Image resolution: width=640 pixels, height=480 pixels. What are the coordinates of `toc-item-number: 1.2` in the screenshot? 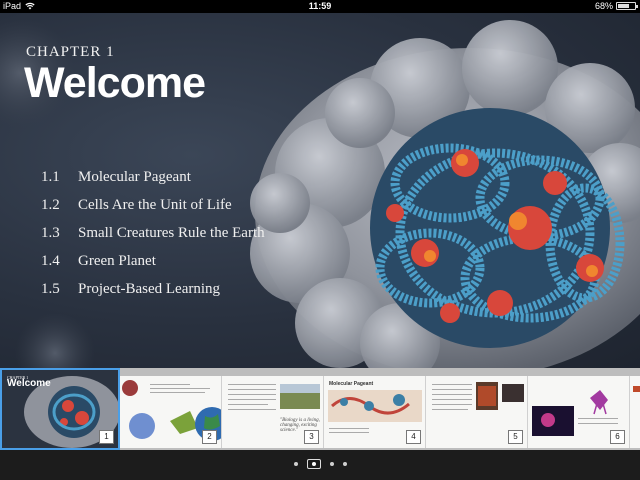 It's located at (50, 204).